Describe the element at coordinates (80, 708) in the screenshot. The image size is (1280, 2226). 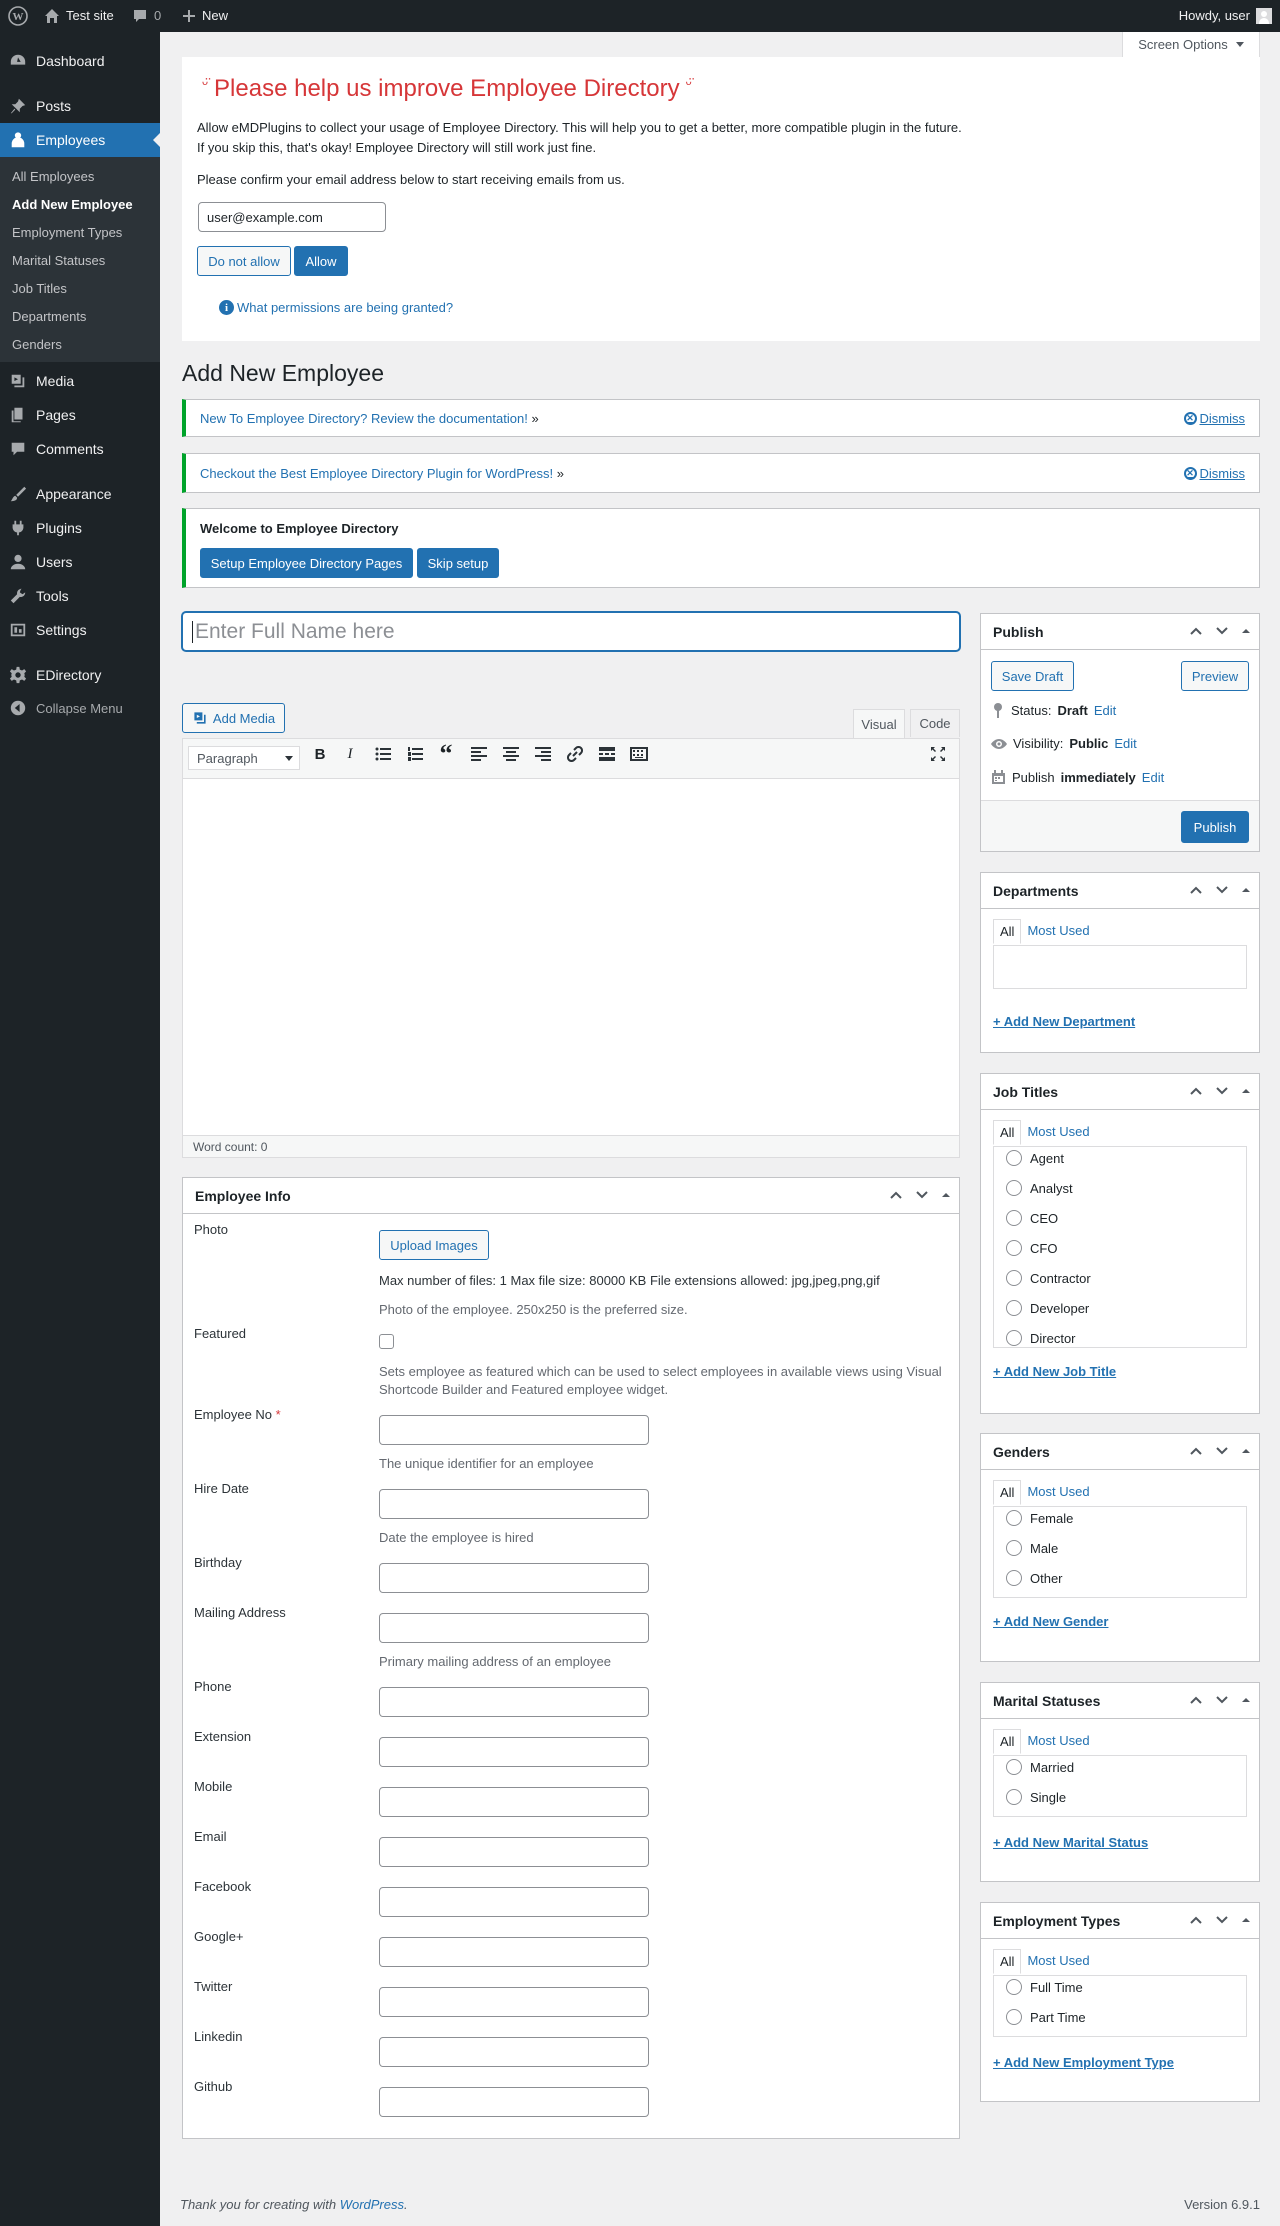
I see `collapse-menu-button: Collapse Menu` at that location.